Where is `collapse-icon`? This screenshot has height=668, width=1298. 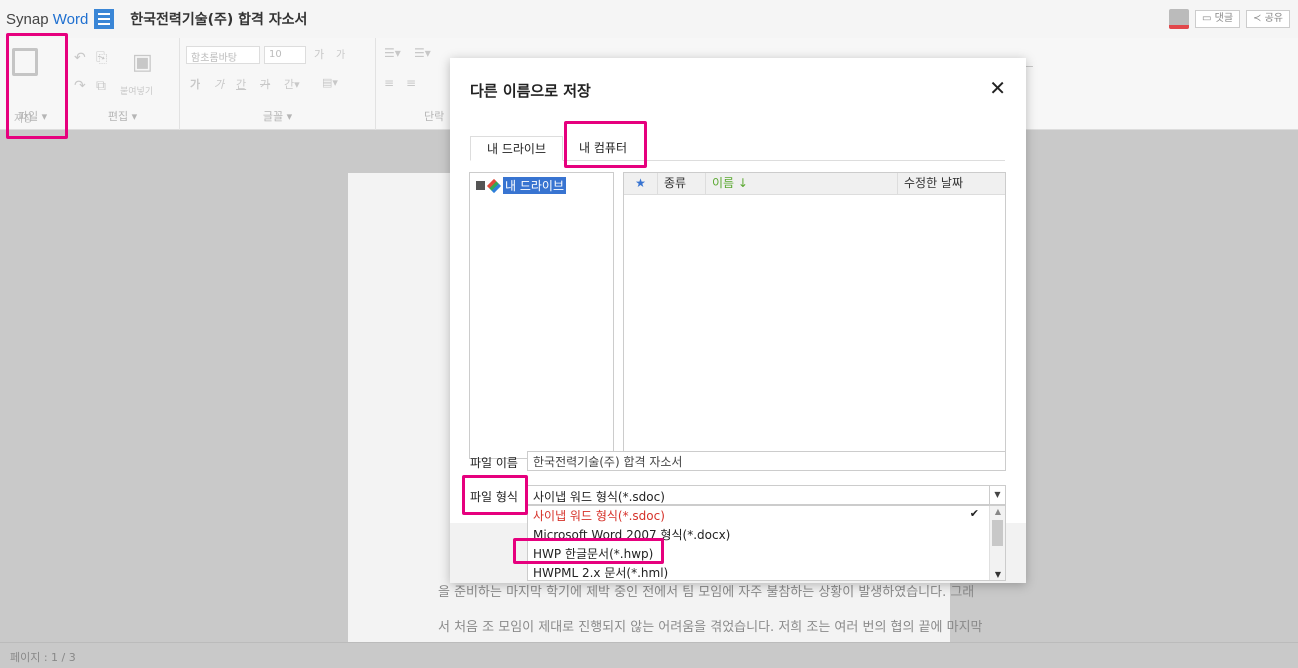 collapse-icon is located at coordinates (480, 185).